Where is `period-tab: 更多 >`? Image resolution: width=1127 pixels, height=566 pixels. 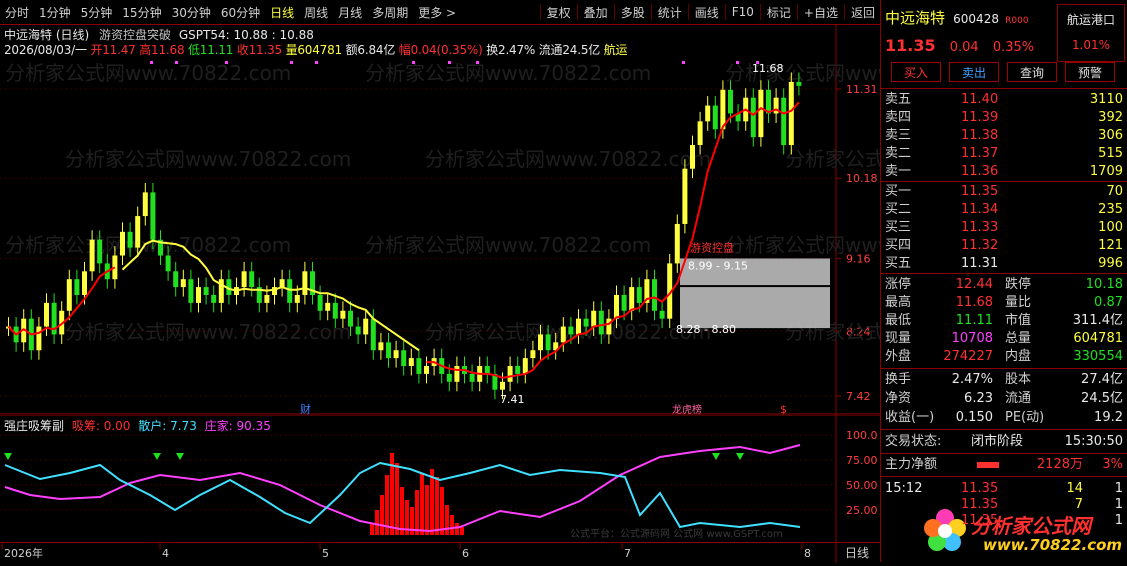 period-tab: 更多 > is located at coordinates (437, 12).